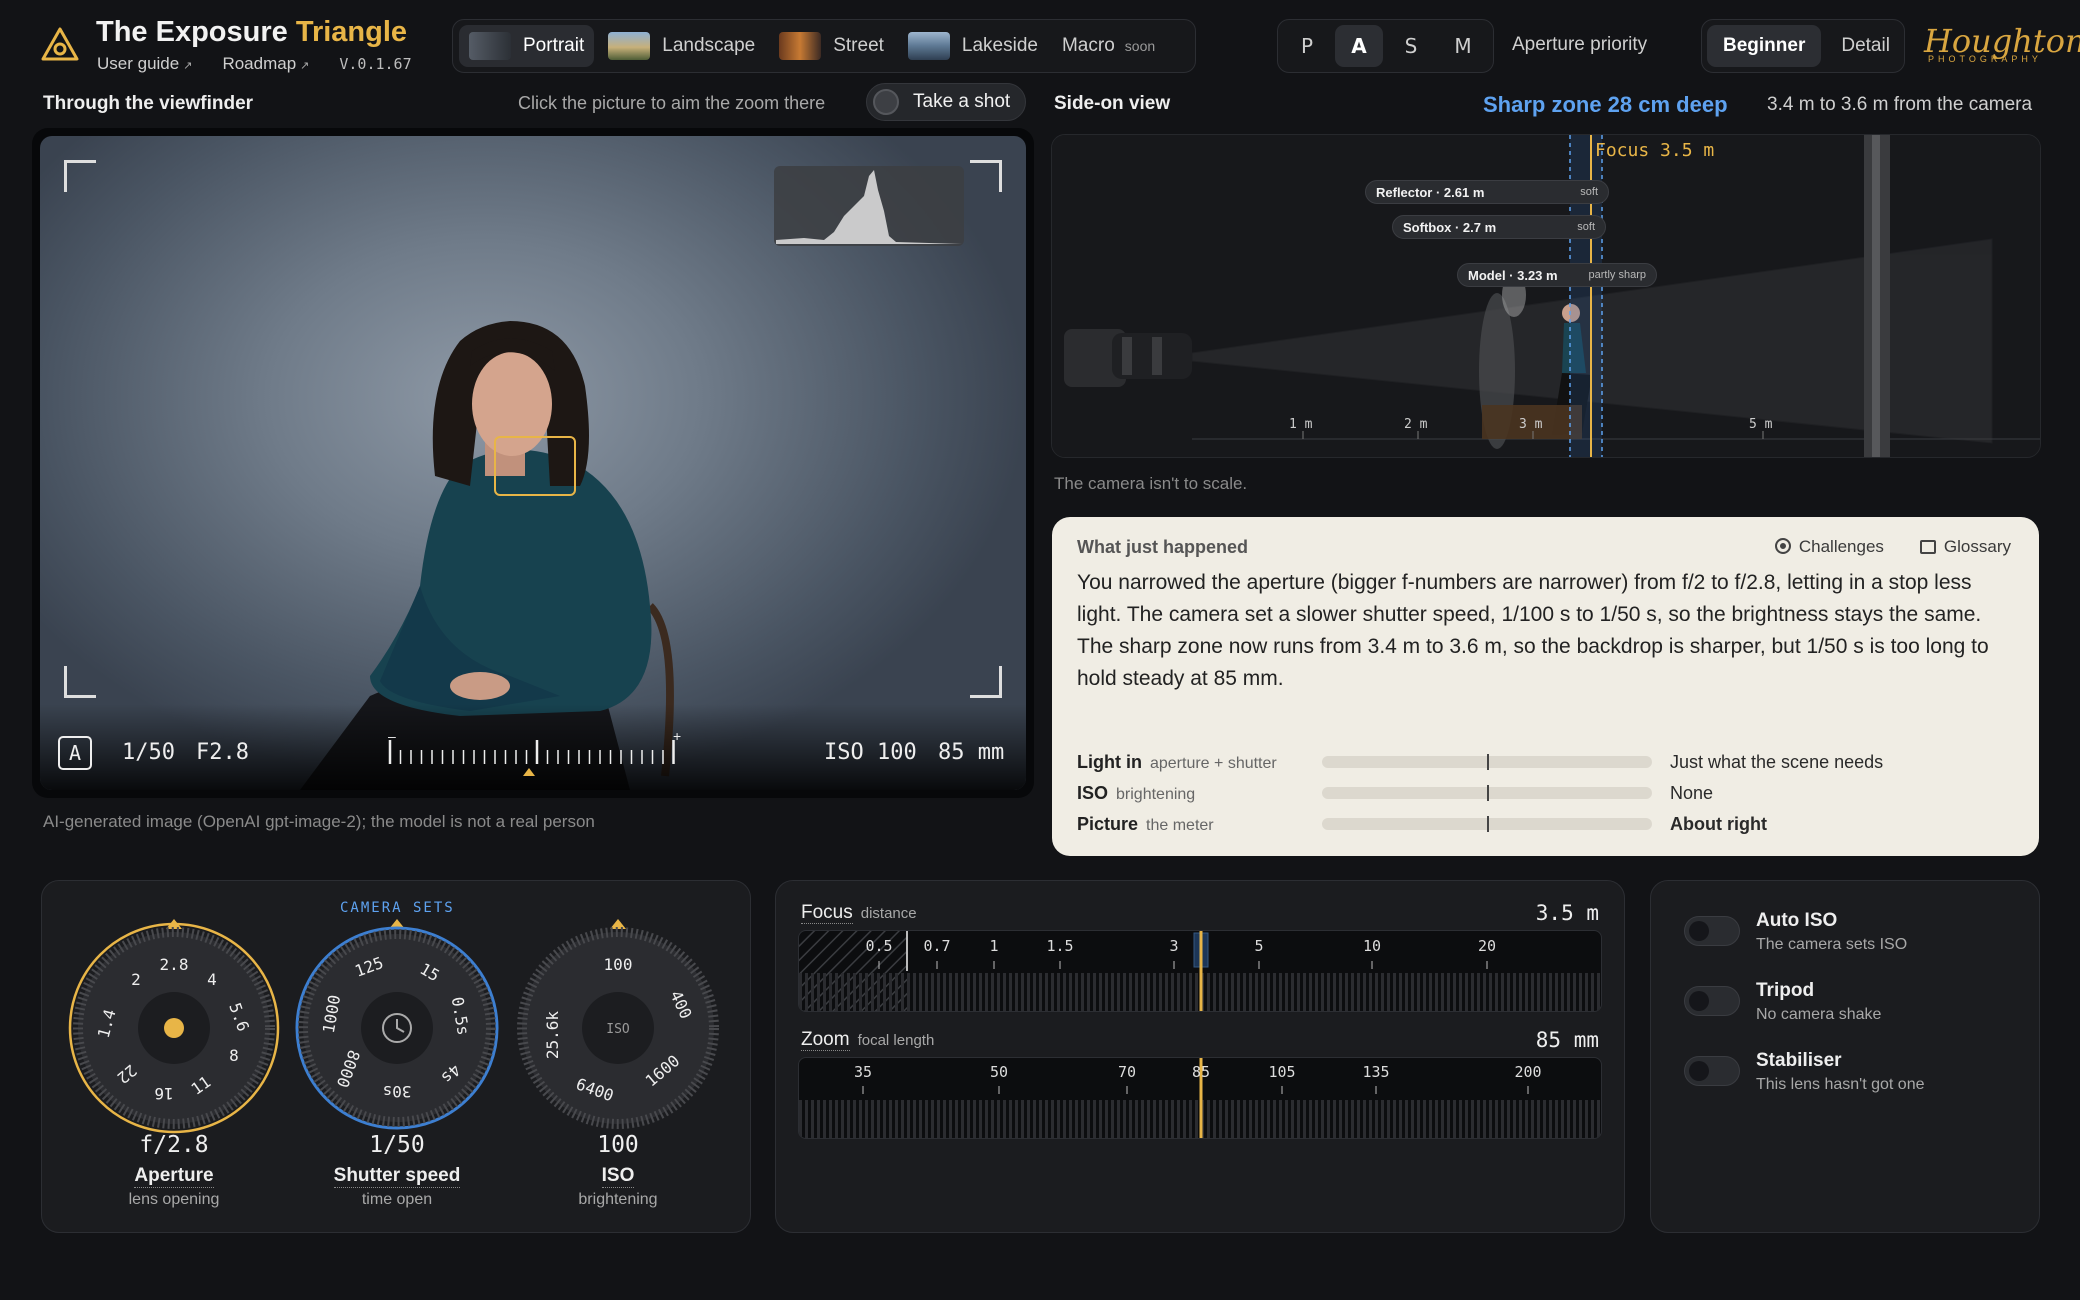 This screenshot has width=2080, height=1300. Describe the element at coordinates (1487, 192) in the screenshot. I see `reflector-tag: Reflector · 2.61 m soft` at that location.